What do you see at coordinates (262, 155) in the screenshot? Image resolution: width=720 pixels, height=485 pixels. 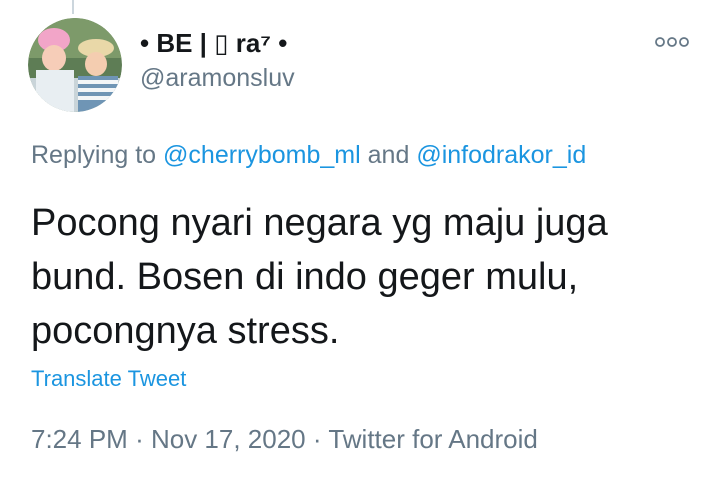 I see `mention-link-cherrybomb: @cherrybomb_ml` at bounding box center [262, 155].